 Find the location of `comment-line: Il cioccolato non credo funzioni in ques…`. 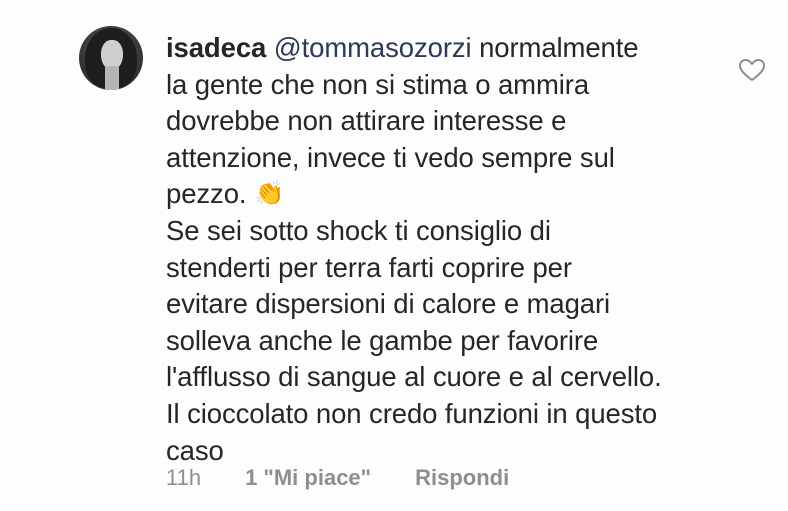

comment-line: Il cioccolato non credo funzioni in ques… is located at coordinates (412, 413).